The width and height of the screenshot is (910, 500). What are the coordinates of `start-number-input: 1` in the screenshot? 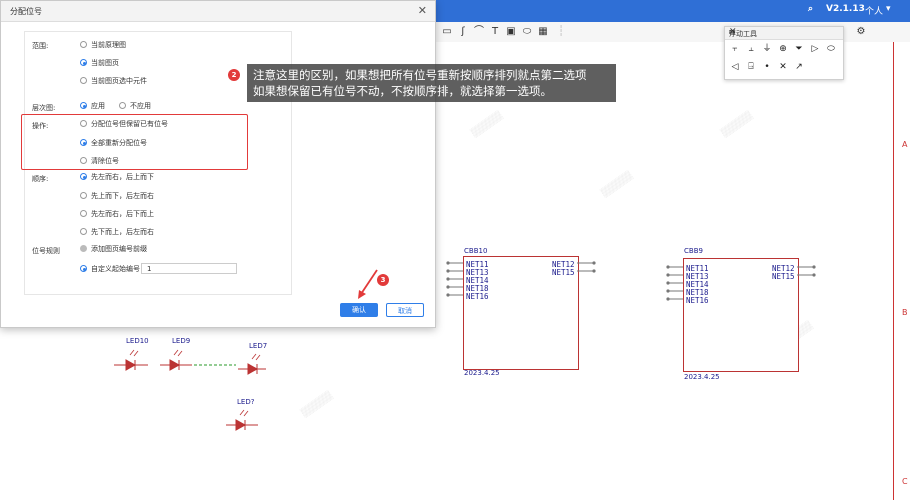 It's located at (189, 268).